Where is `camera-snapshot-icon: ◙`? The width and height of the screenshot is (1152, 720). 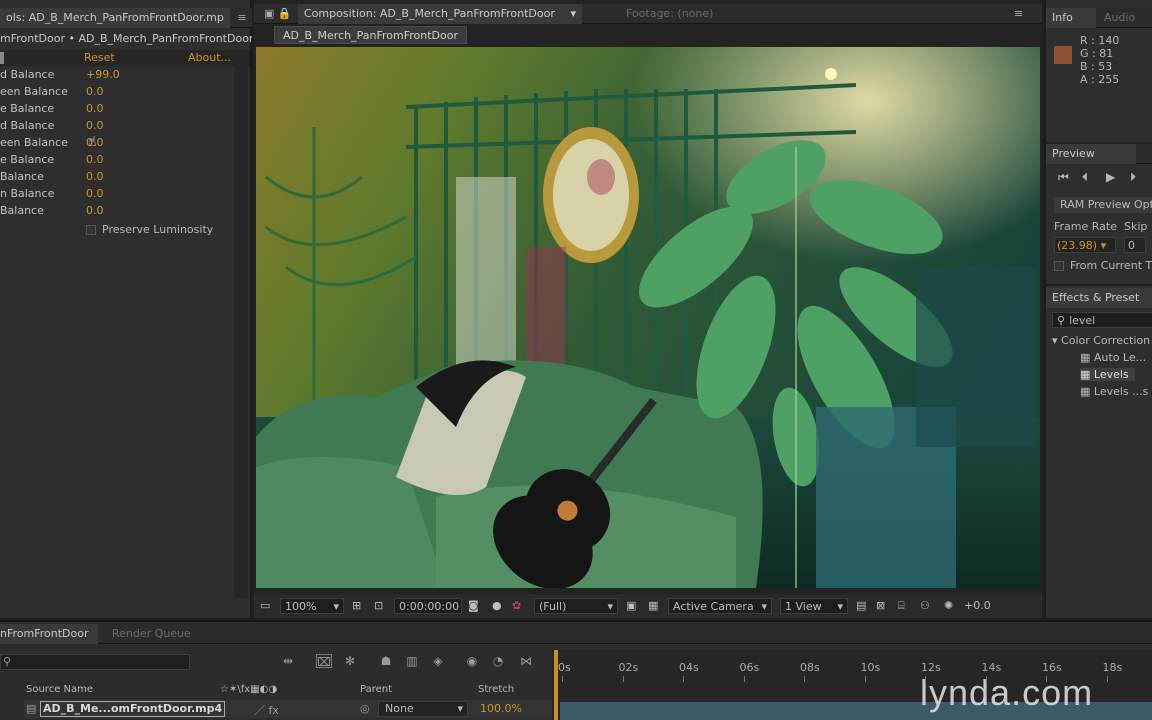 camera-snapshot-icon: ◙ is located at coordinates (473, 606).